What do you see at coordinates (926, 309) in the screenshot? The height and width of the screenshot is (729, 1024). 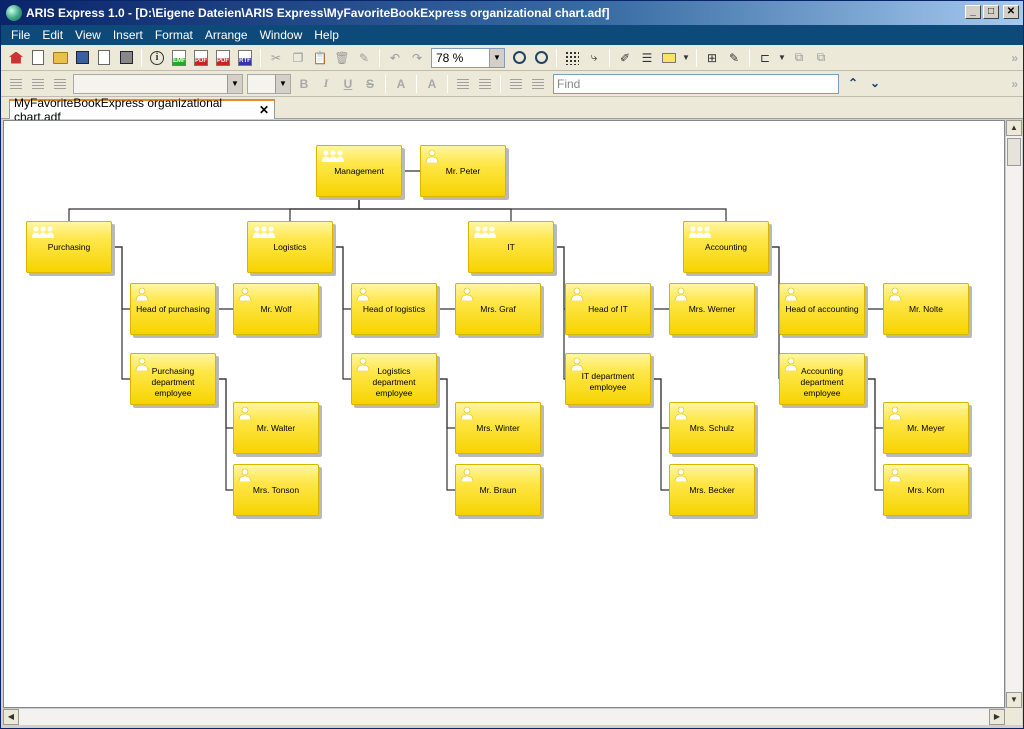 I see `org-node-mr-nolte: Mr. Nolte` at bounding box center [926, 309].